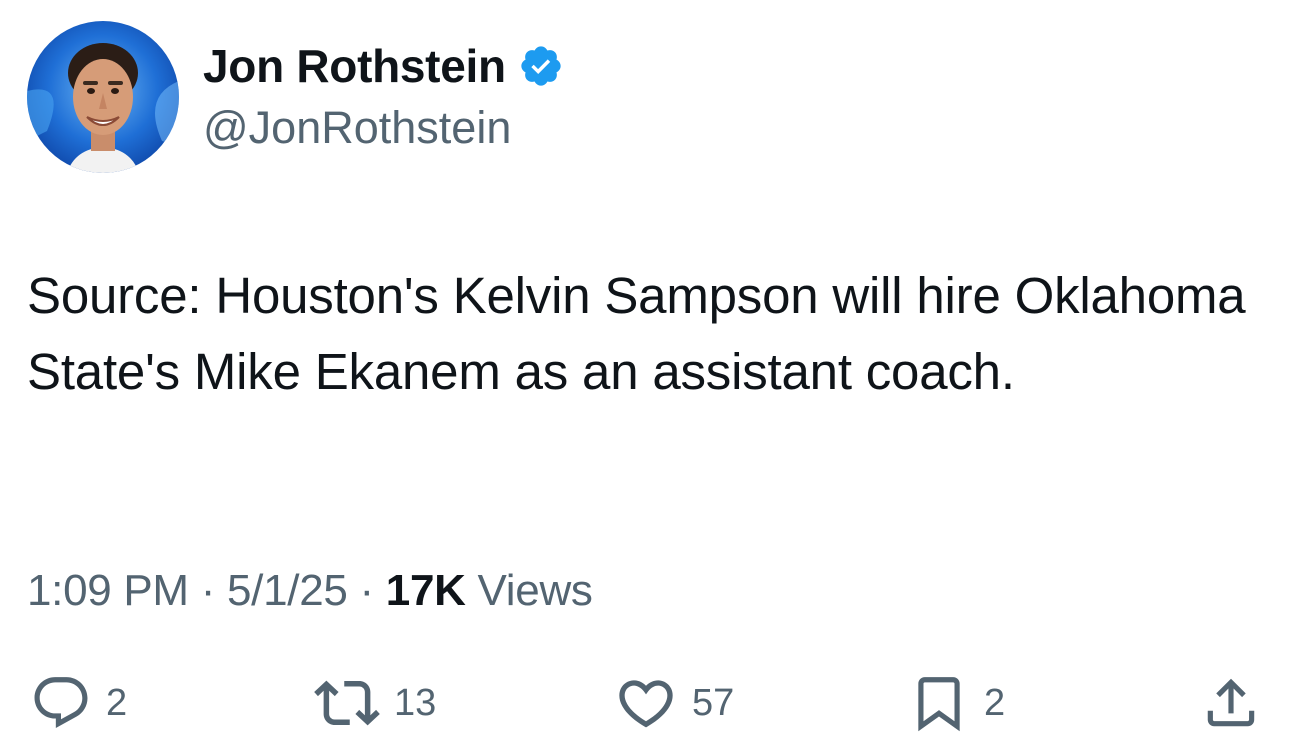 The width and height of the screenshot is (1290, 754). Describe the element at coordinates (713, 702) in the screenshot. I see `like-count: 57` at that location.